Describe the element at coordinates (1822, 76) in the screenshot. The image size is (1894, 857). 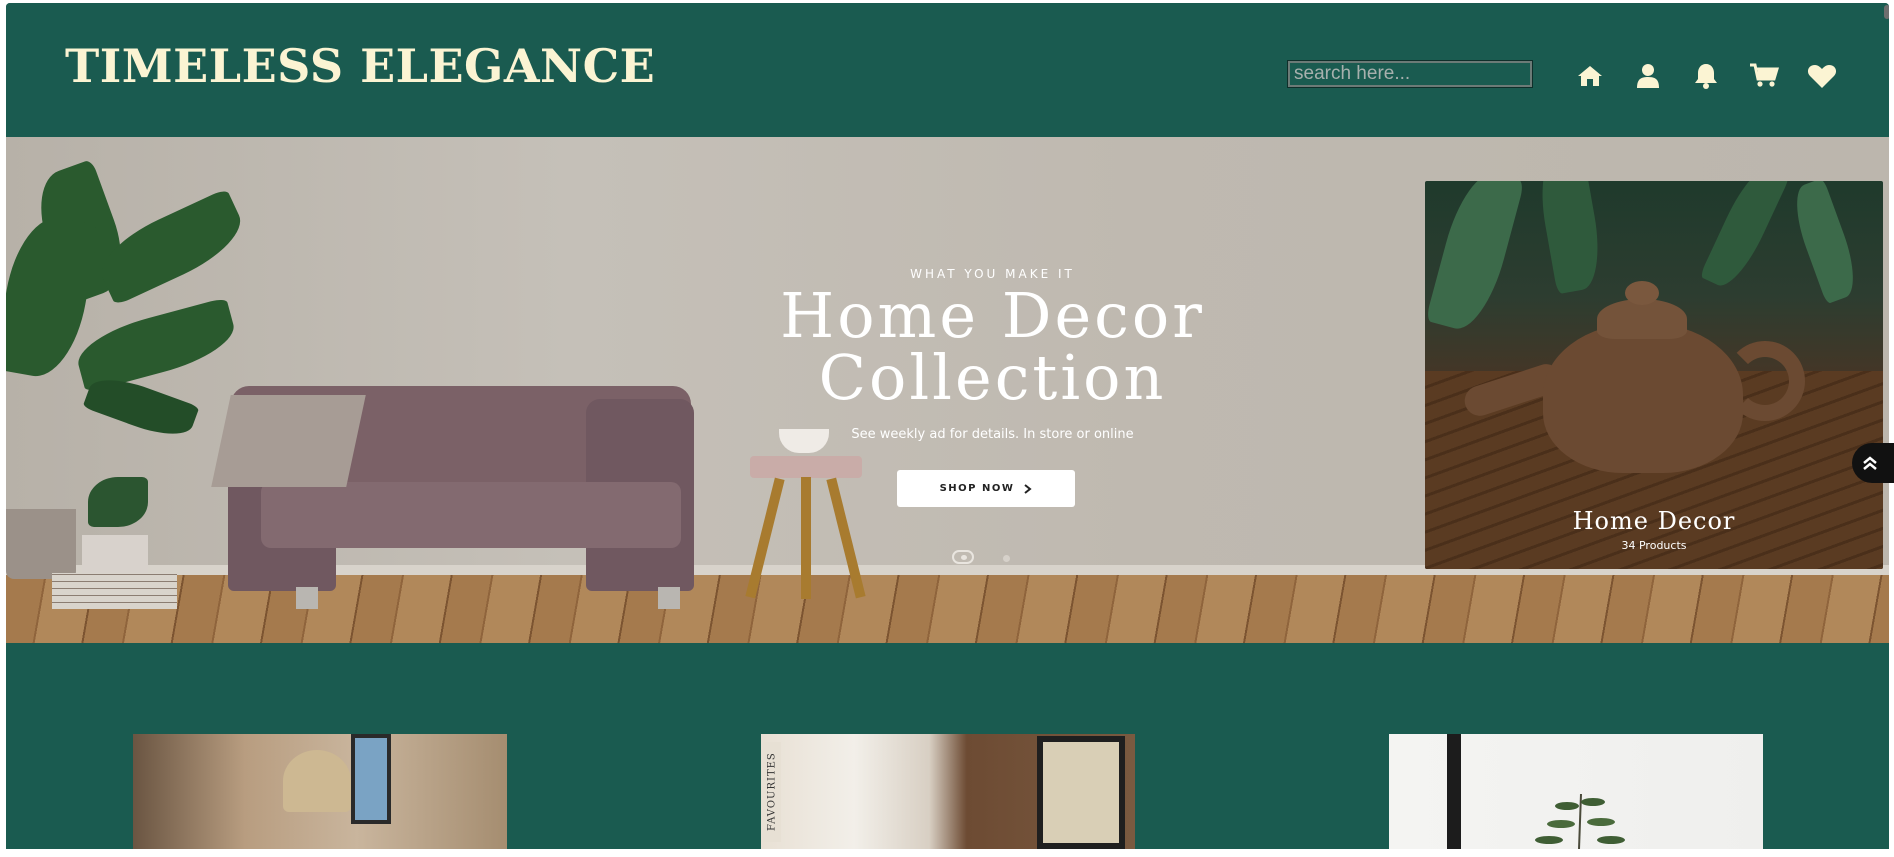
I see `heart-icon` at that location.